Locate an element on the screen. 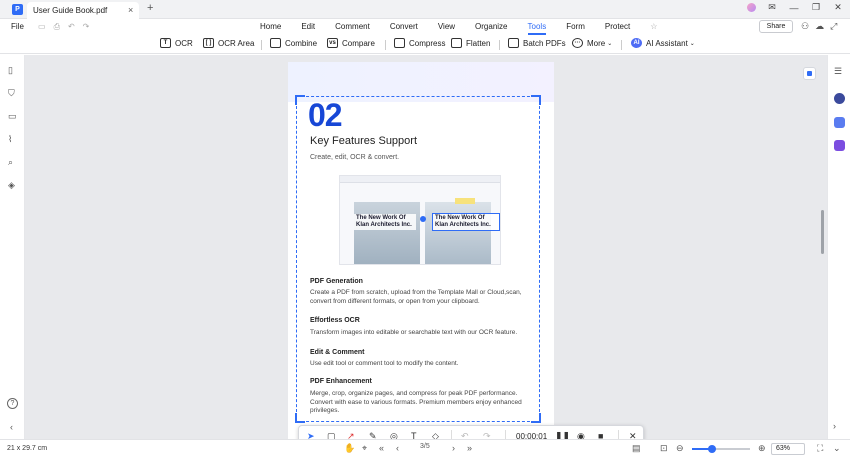 This screenshot has width=850, height=457. search-icon: ⌕ is located at coordinates (10, 162).